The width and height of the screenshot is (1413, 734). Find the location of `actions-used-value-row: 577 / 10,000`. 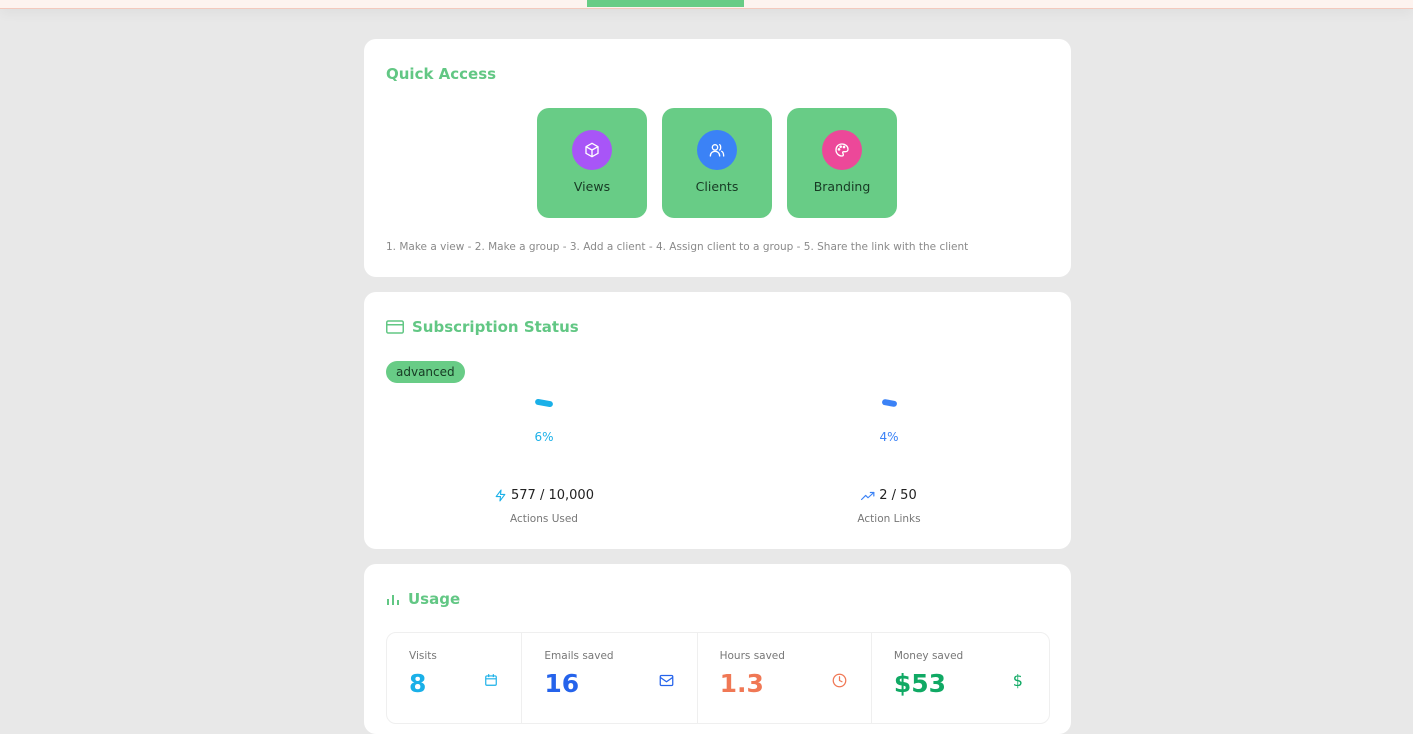

actions-used-value-row: 577 / 10,000 is located at coordinates (544, 495).